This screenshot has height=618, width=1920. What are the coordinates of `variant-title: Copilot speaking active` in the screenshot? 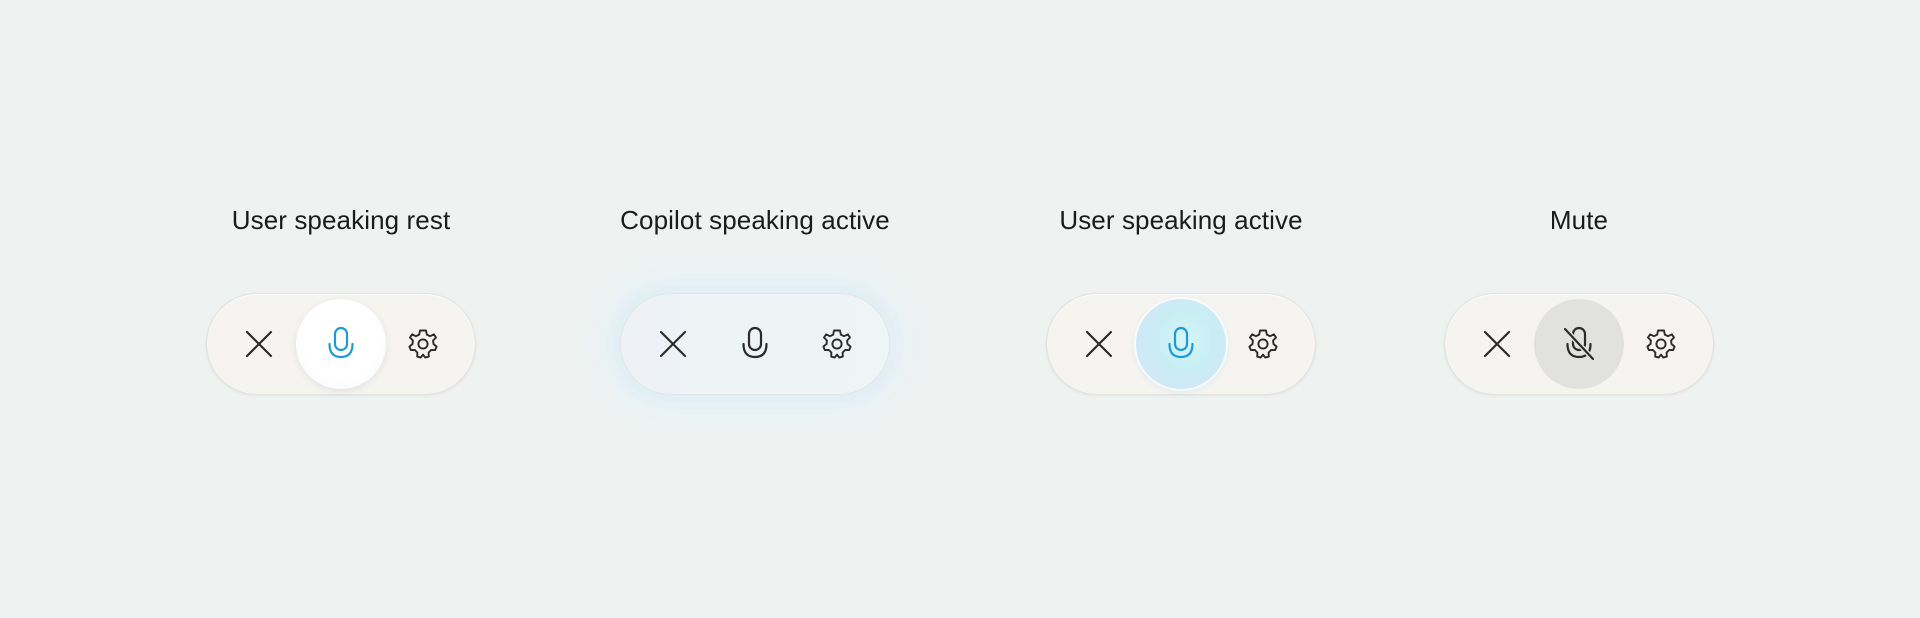 It's located at (755, 220).